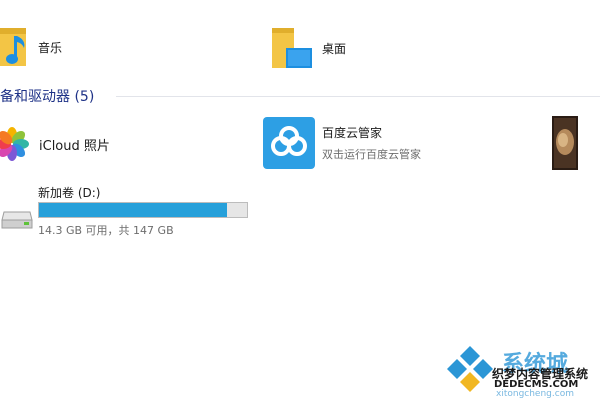  I want to click on icloud-photos-item: iCloud 照片, so click(100, 144).